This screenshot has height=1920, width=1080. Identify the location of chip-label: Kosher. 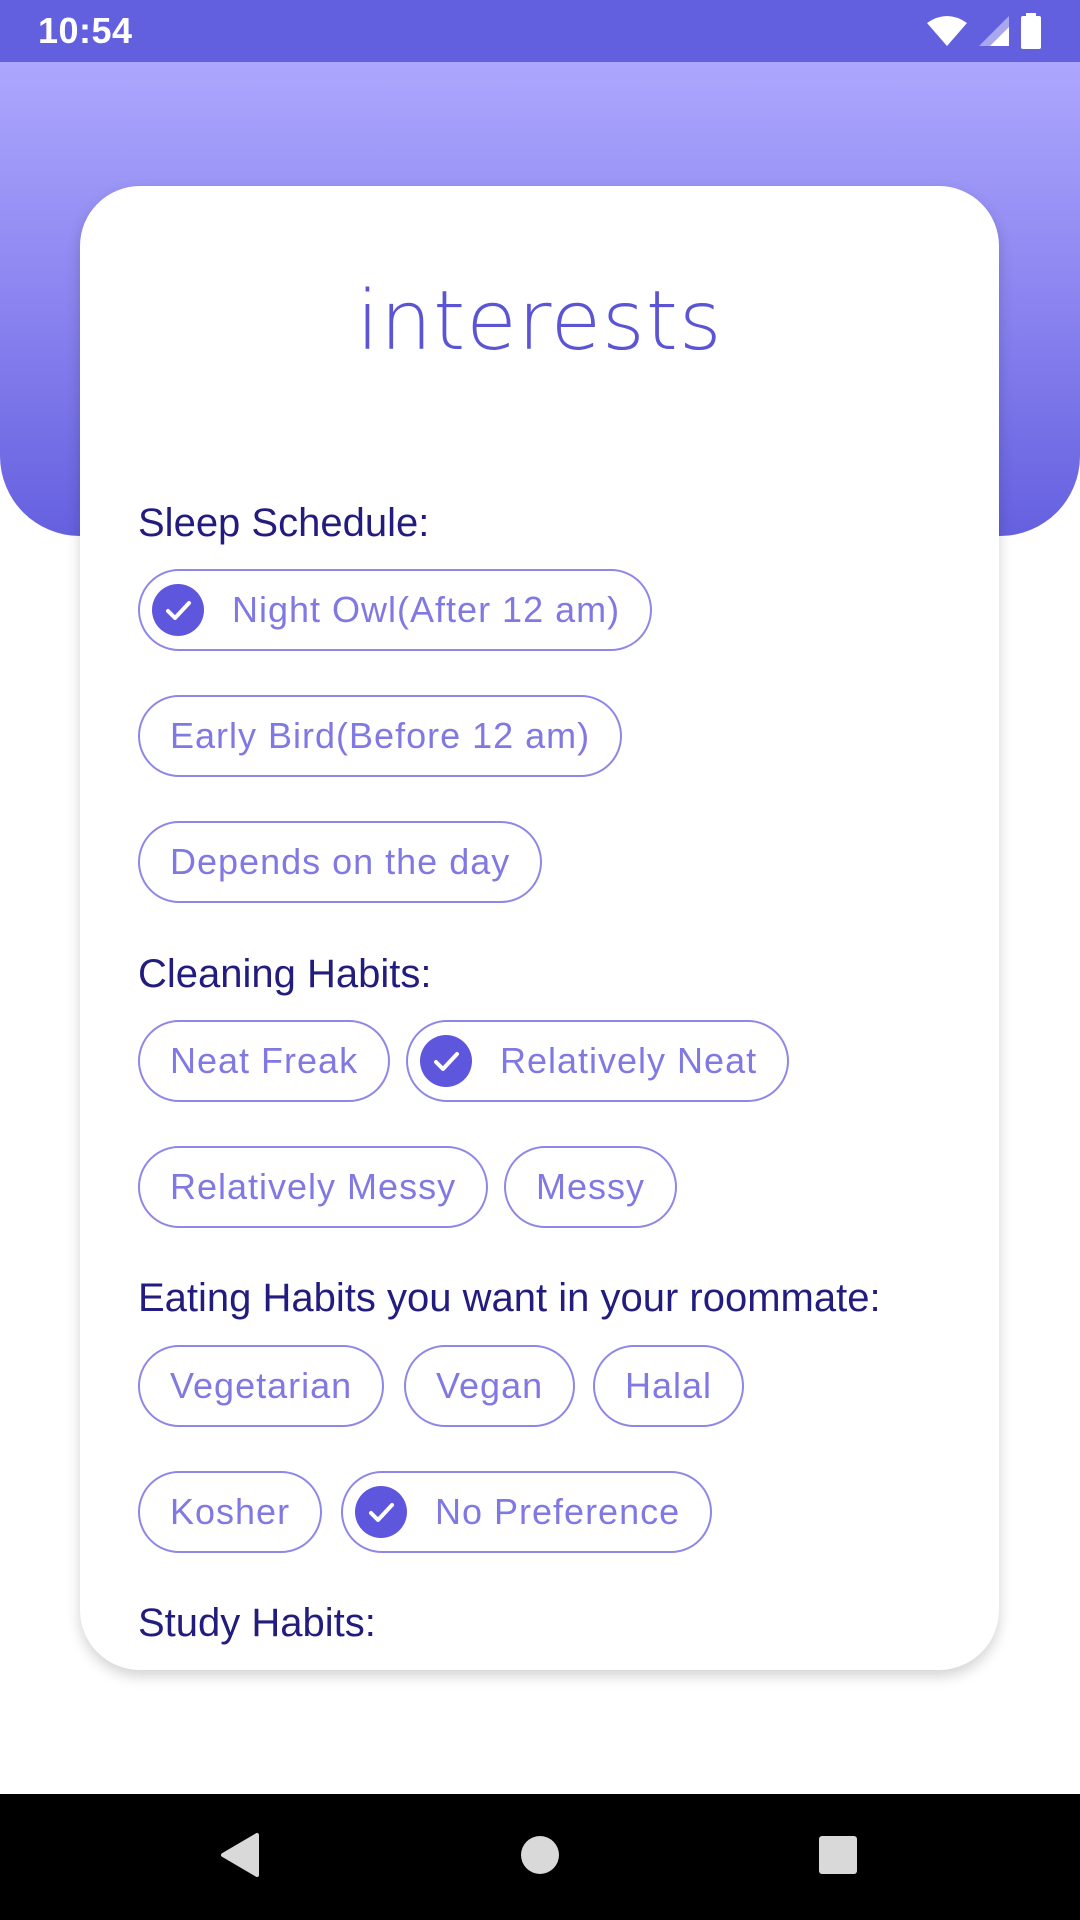
(230, 1511).